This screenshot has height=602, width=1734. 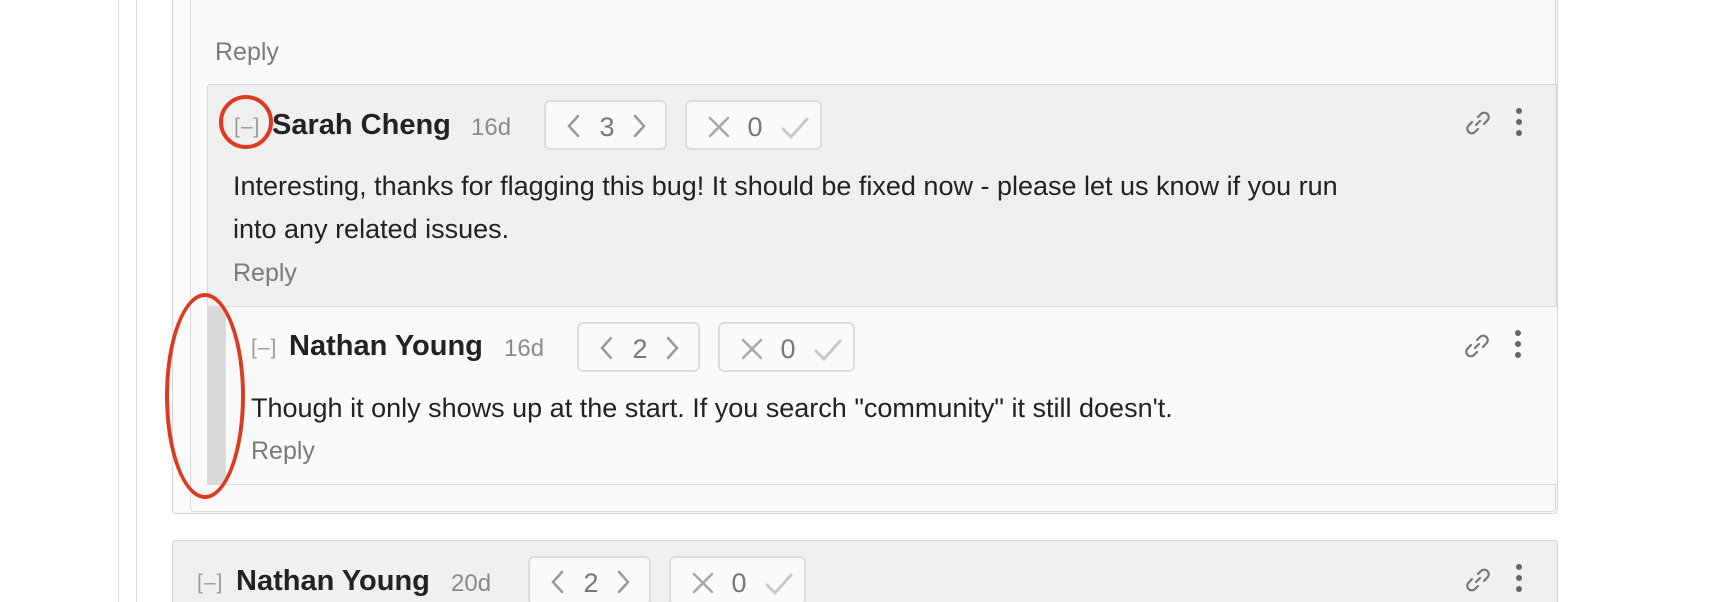 I want to click on karma-vote: 3, so click(x=605, y=125).